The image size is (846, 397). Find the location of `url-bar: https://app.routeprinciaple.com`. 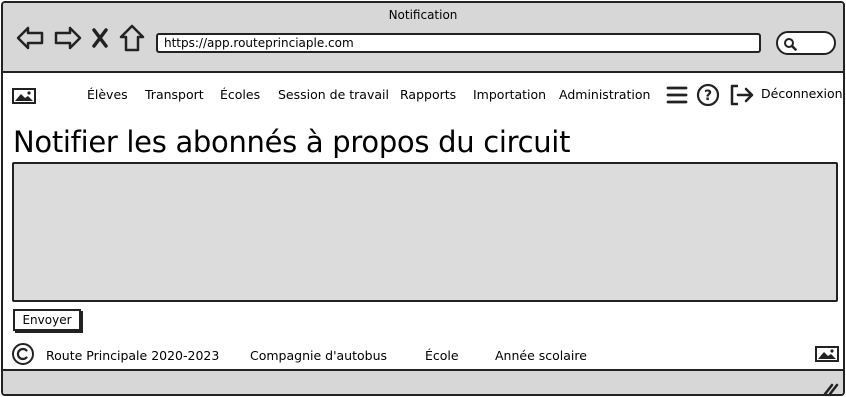

url-bar: https://app.routeprinciaple.com is located at coordinates (458, 43).